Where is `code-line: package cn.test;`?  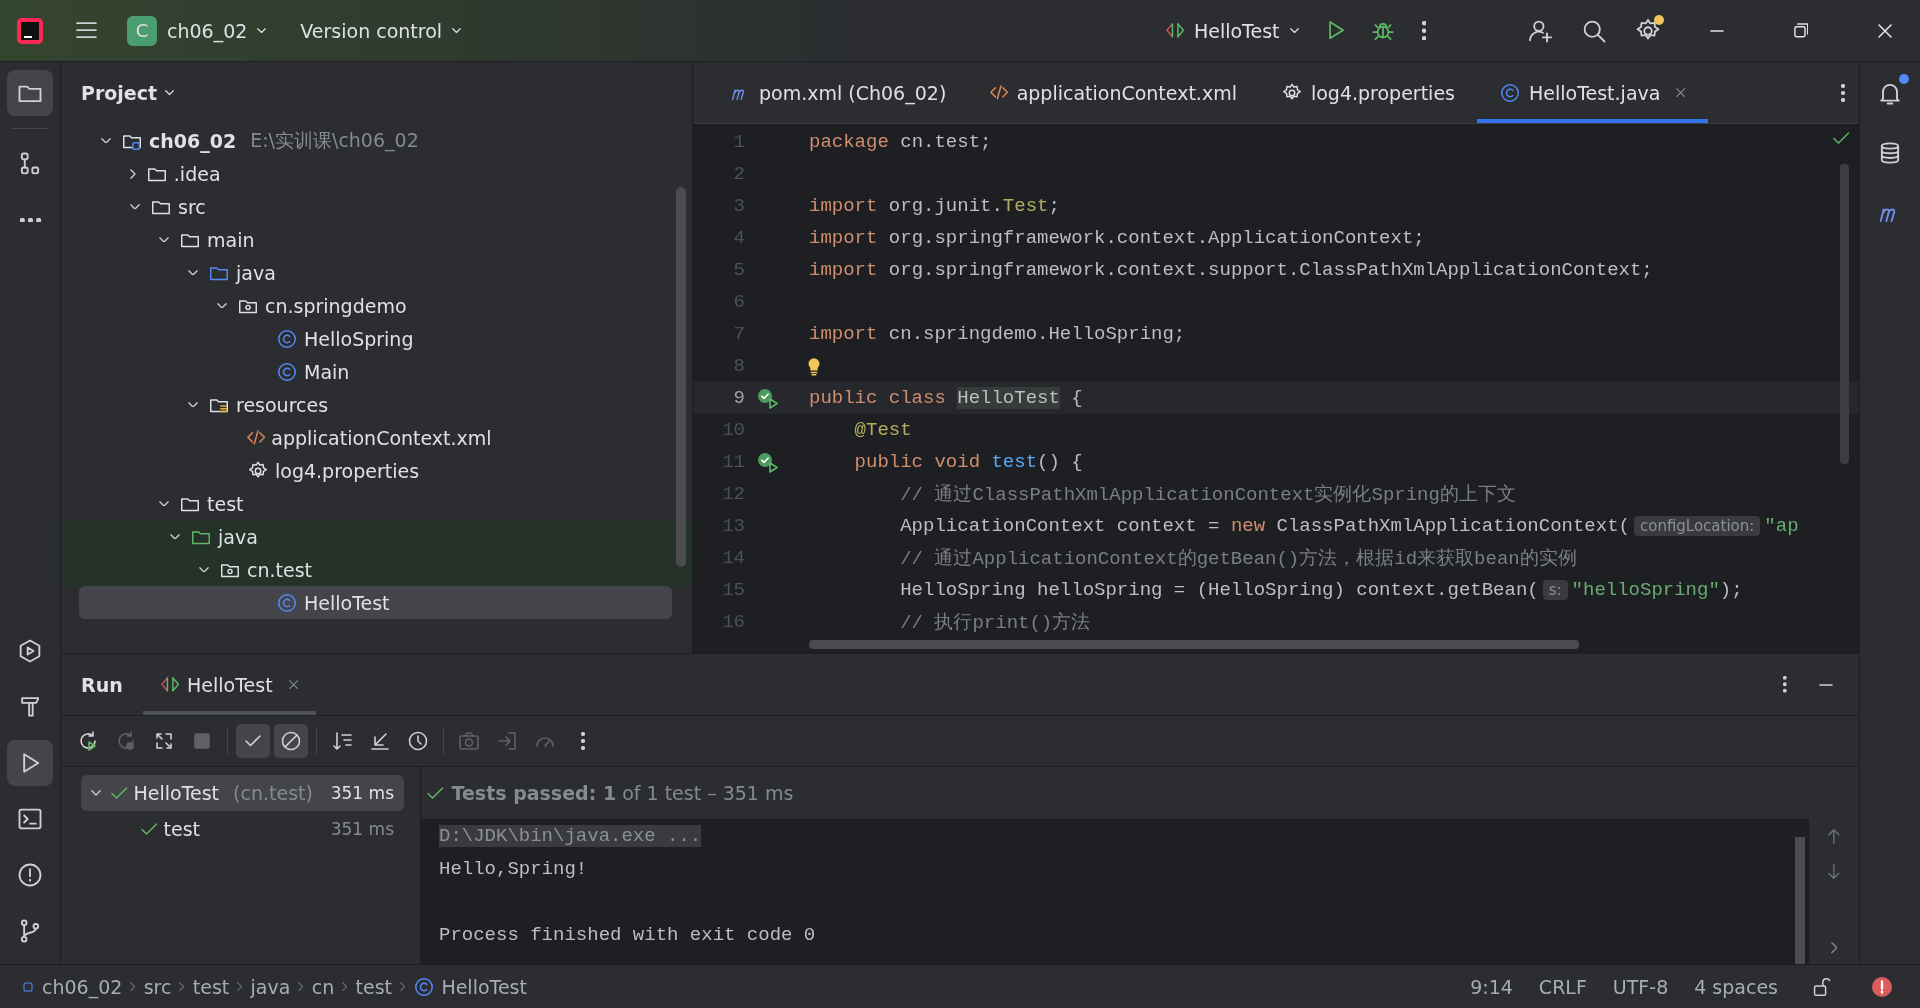
code-line: package cn.test; is located at coordinates (900, 142).